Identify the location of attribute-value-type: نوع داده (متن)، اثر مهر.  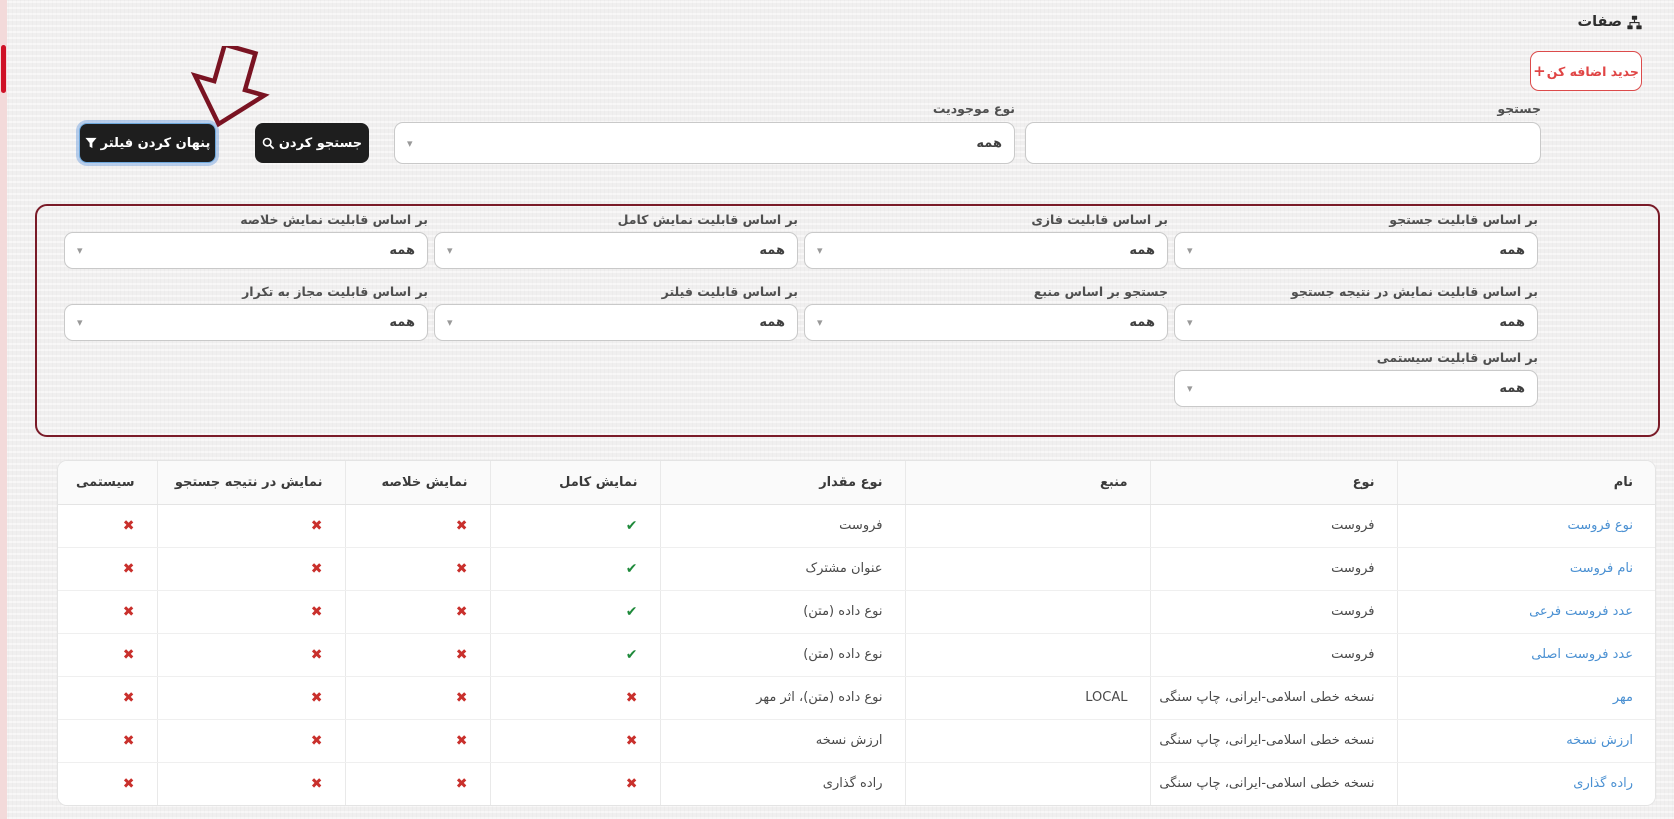
(782, 698).